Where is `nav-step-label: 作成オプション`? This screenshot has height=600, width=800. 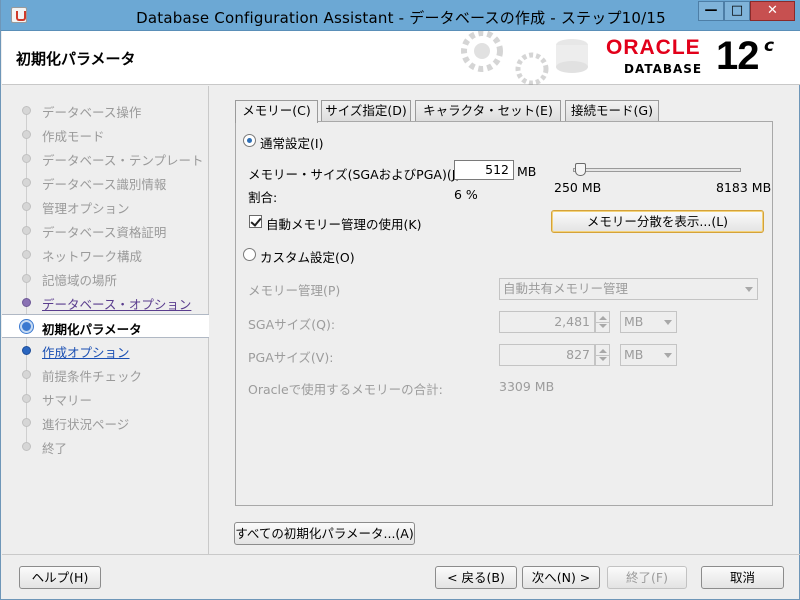
nav-step-label: 作成オプション is located at coordinates (86, 352).